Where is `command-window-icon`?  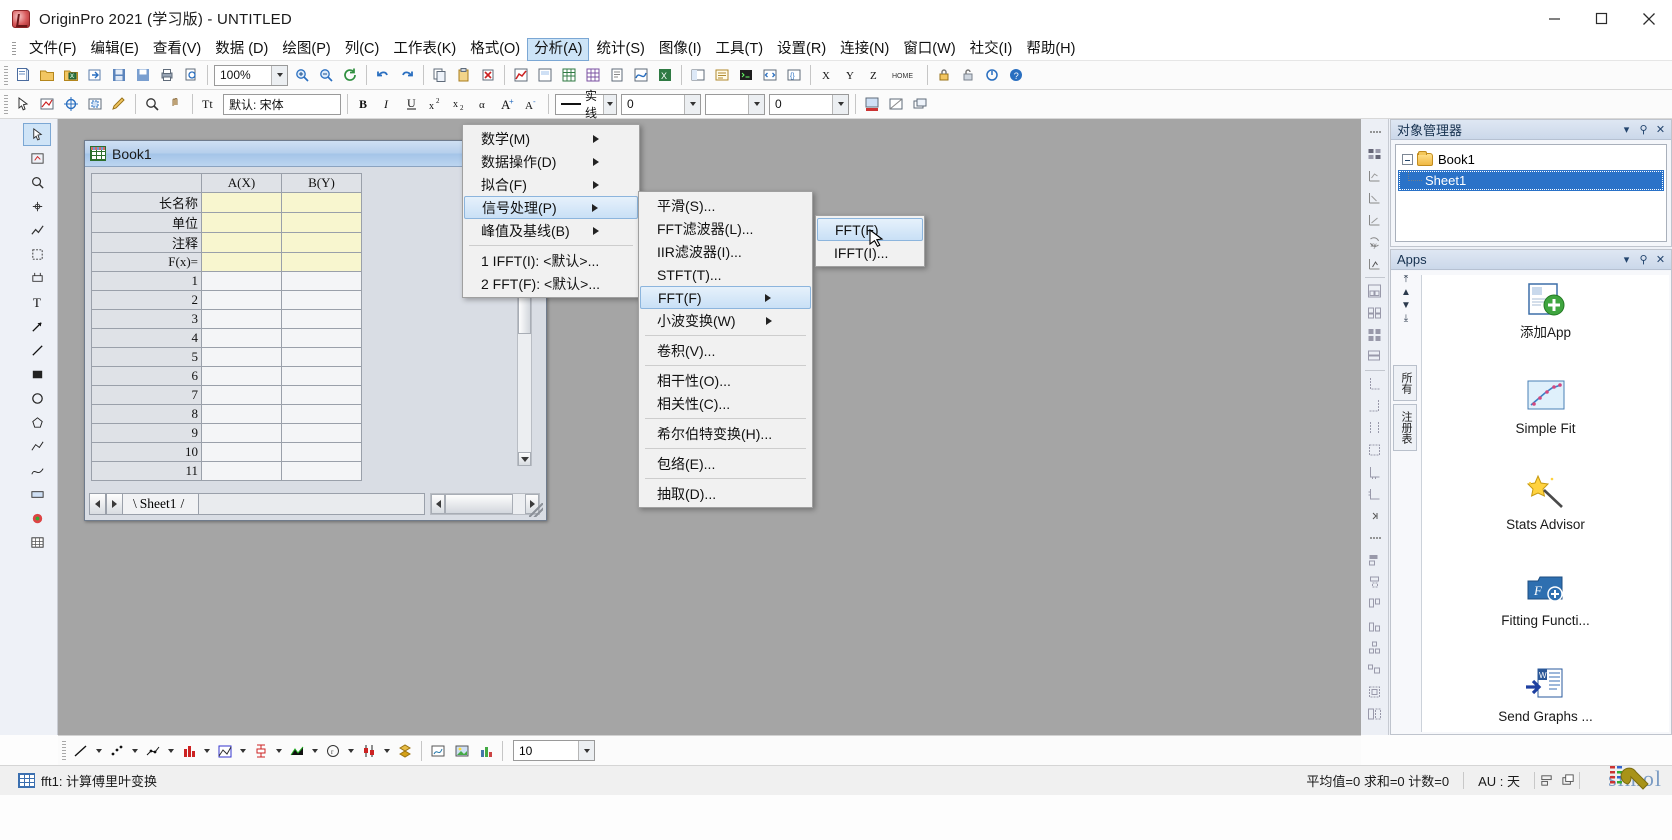 command-window-icon is located at coordinates (746, 75).